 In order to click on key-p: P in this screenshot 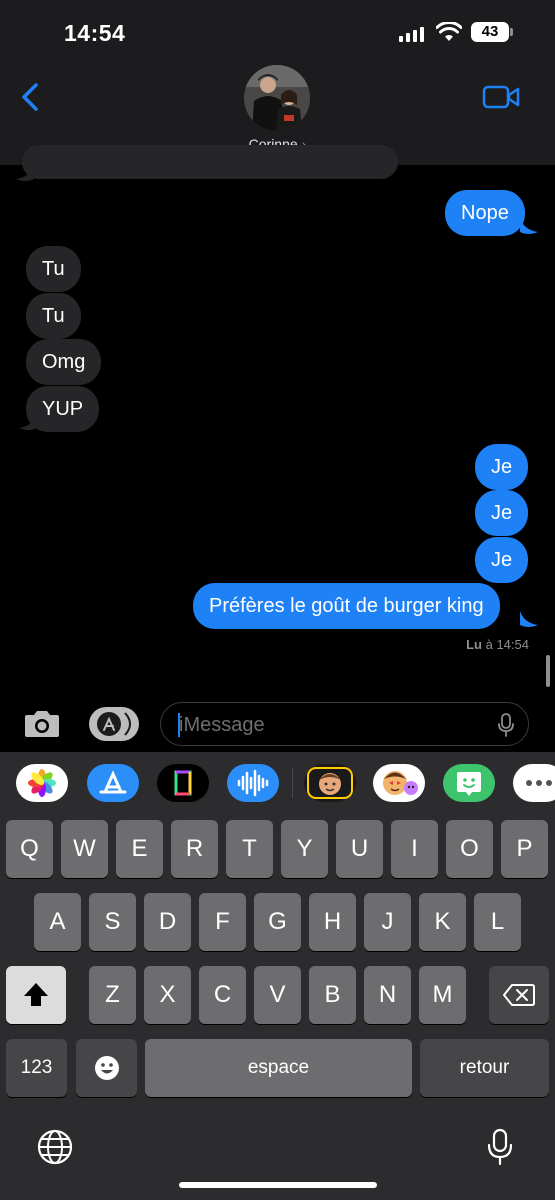, I will do `click(524, 849)`.